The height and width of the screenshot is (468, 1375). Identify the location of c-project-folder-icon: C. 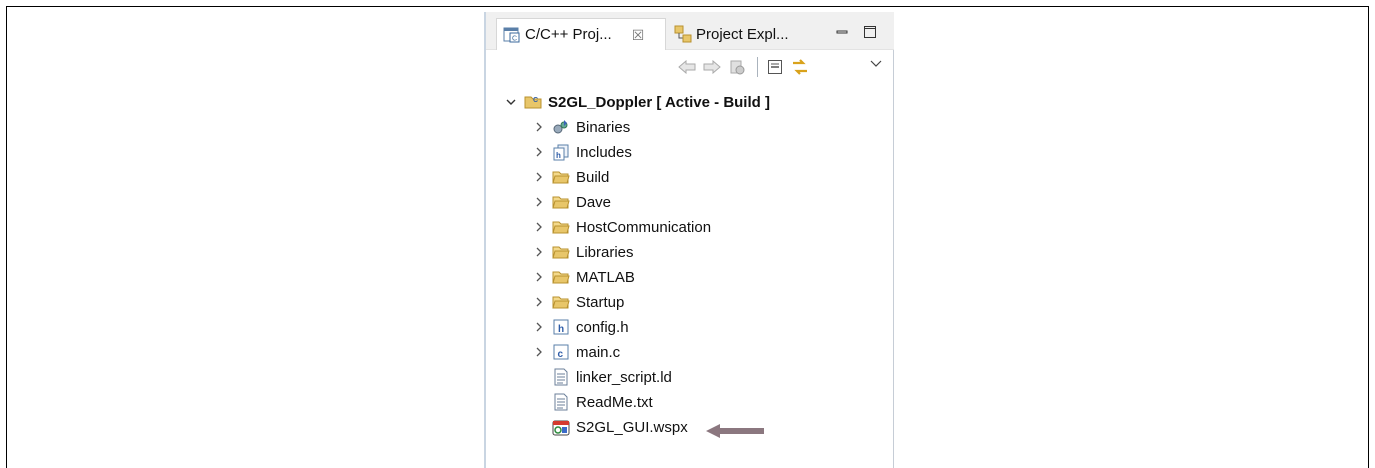
(533, 102).